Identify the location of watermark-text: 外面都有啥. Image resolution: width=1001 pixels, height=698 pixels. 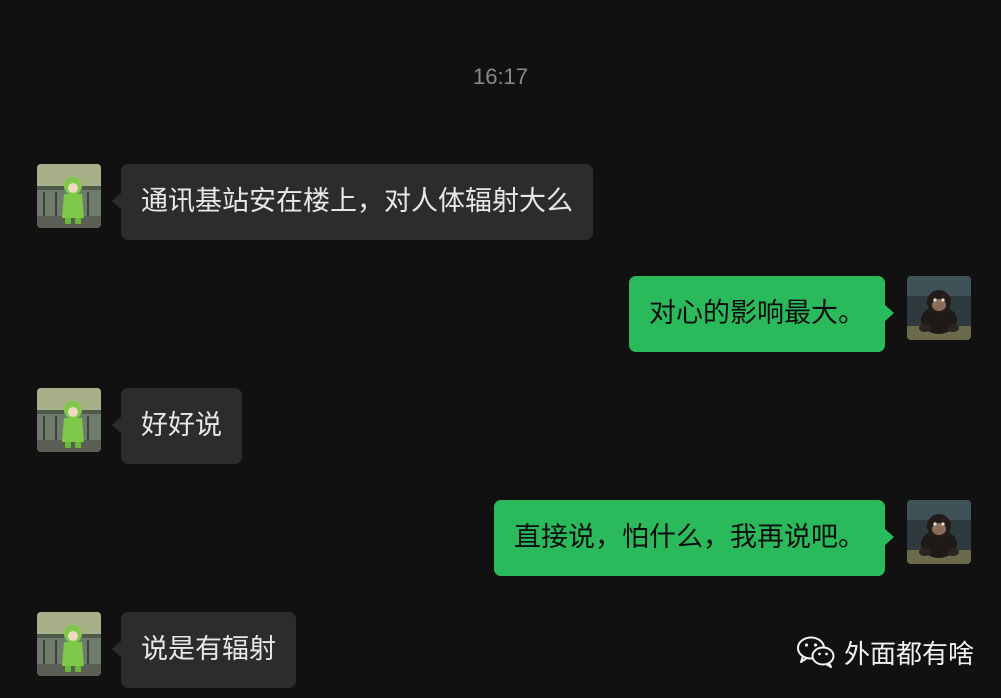
(909, 654).